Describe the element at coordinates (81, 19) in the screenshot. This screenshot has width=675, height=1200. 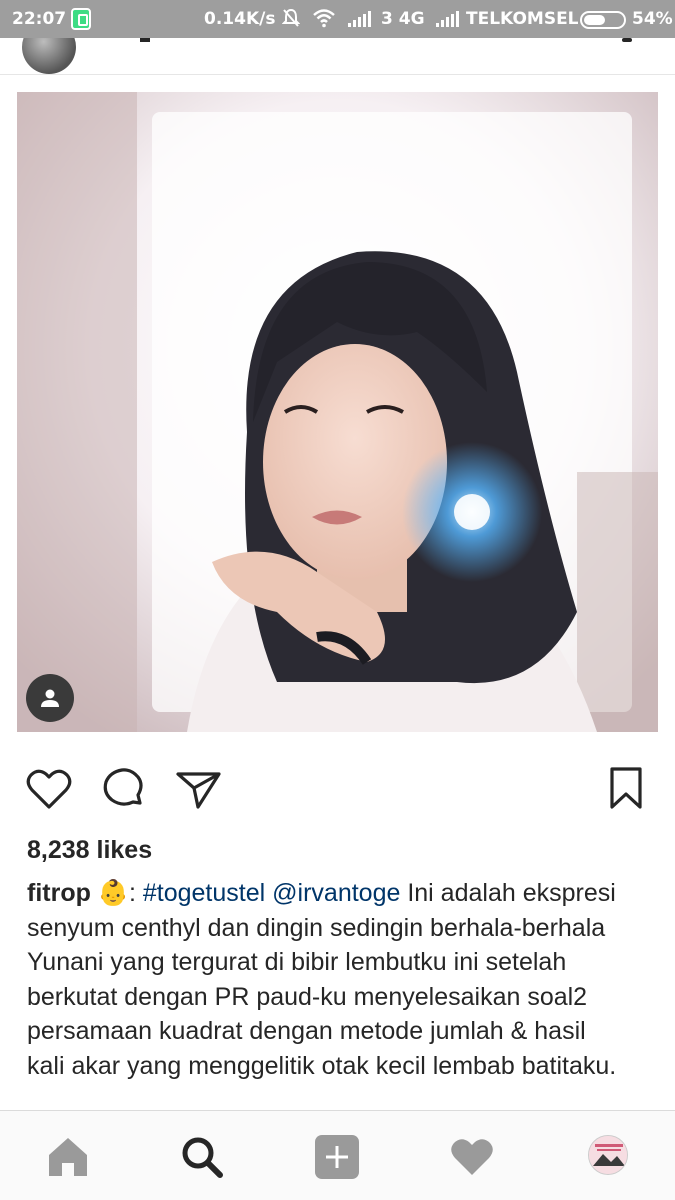
I see `security-shield-icon` at that location.